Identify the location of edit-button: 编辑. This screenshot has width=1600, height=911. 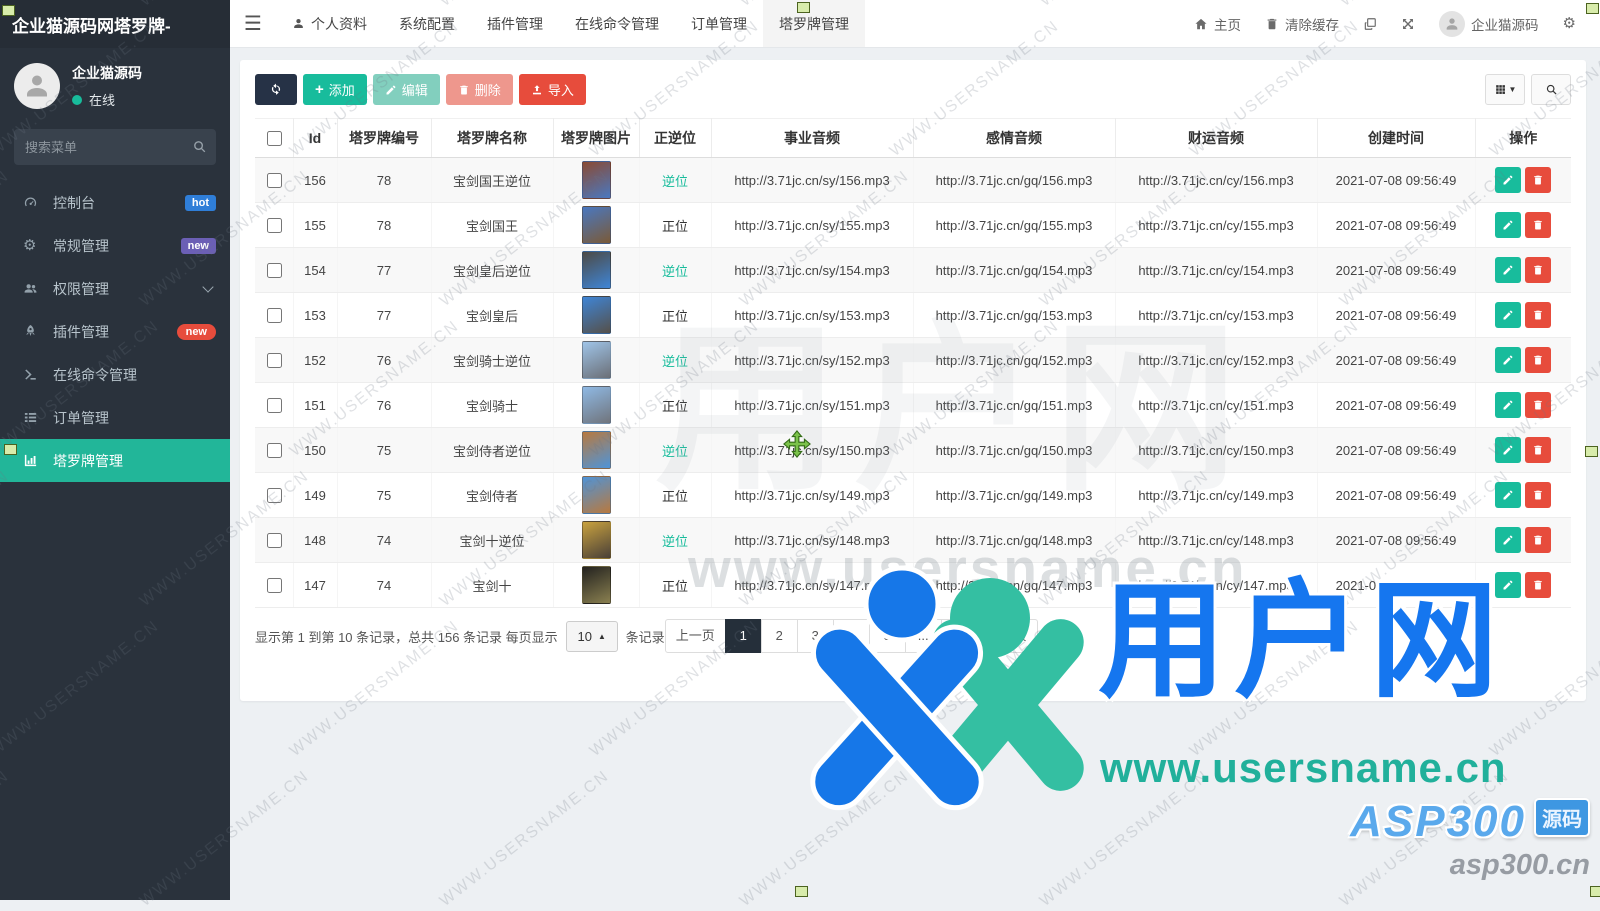
(406, 89).